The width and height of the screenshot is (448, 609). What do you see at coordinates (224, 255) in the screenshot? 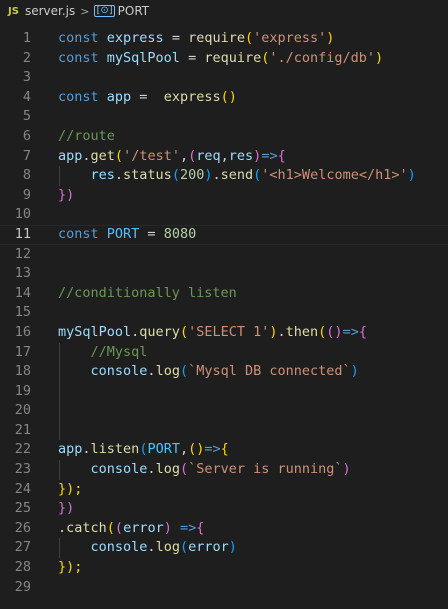
I see `code-line: 12` at bounding box center [224, 255].